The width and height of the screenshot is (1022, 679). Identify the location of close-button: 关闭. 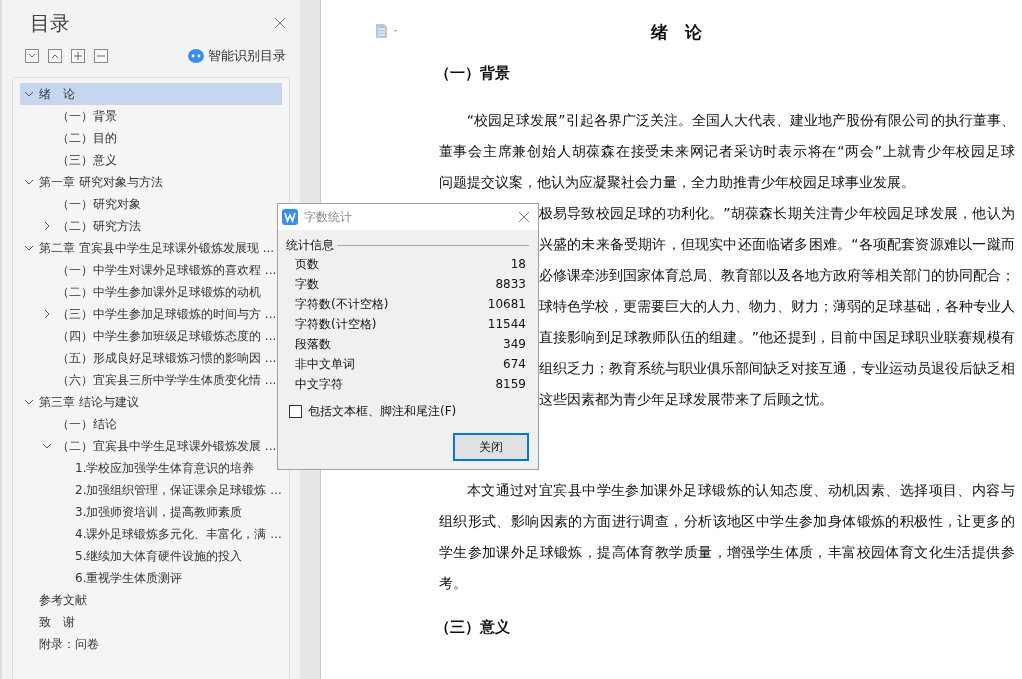
(491, 447).